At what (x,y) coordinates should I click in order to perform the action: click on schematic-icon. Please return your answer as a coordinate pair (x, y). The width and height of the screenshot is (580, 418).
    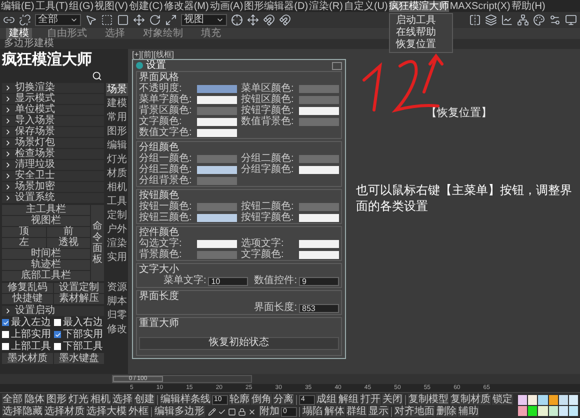
    Looking at the image, I should click on (523, 20).